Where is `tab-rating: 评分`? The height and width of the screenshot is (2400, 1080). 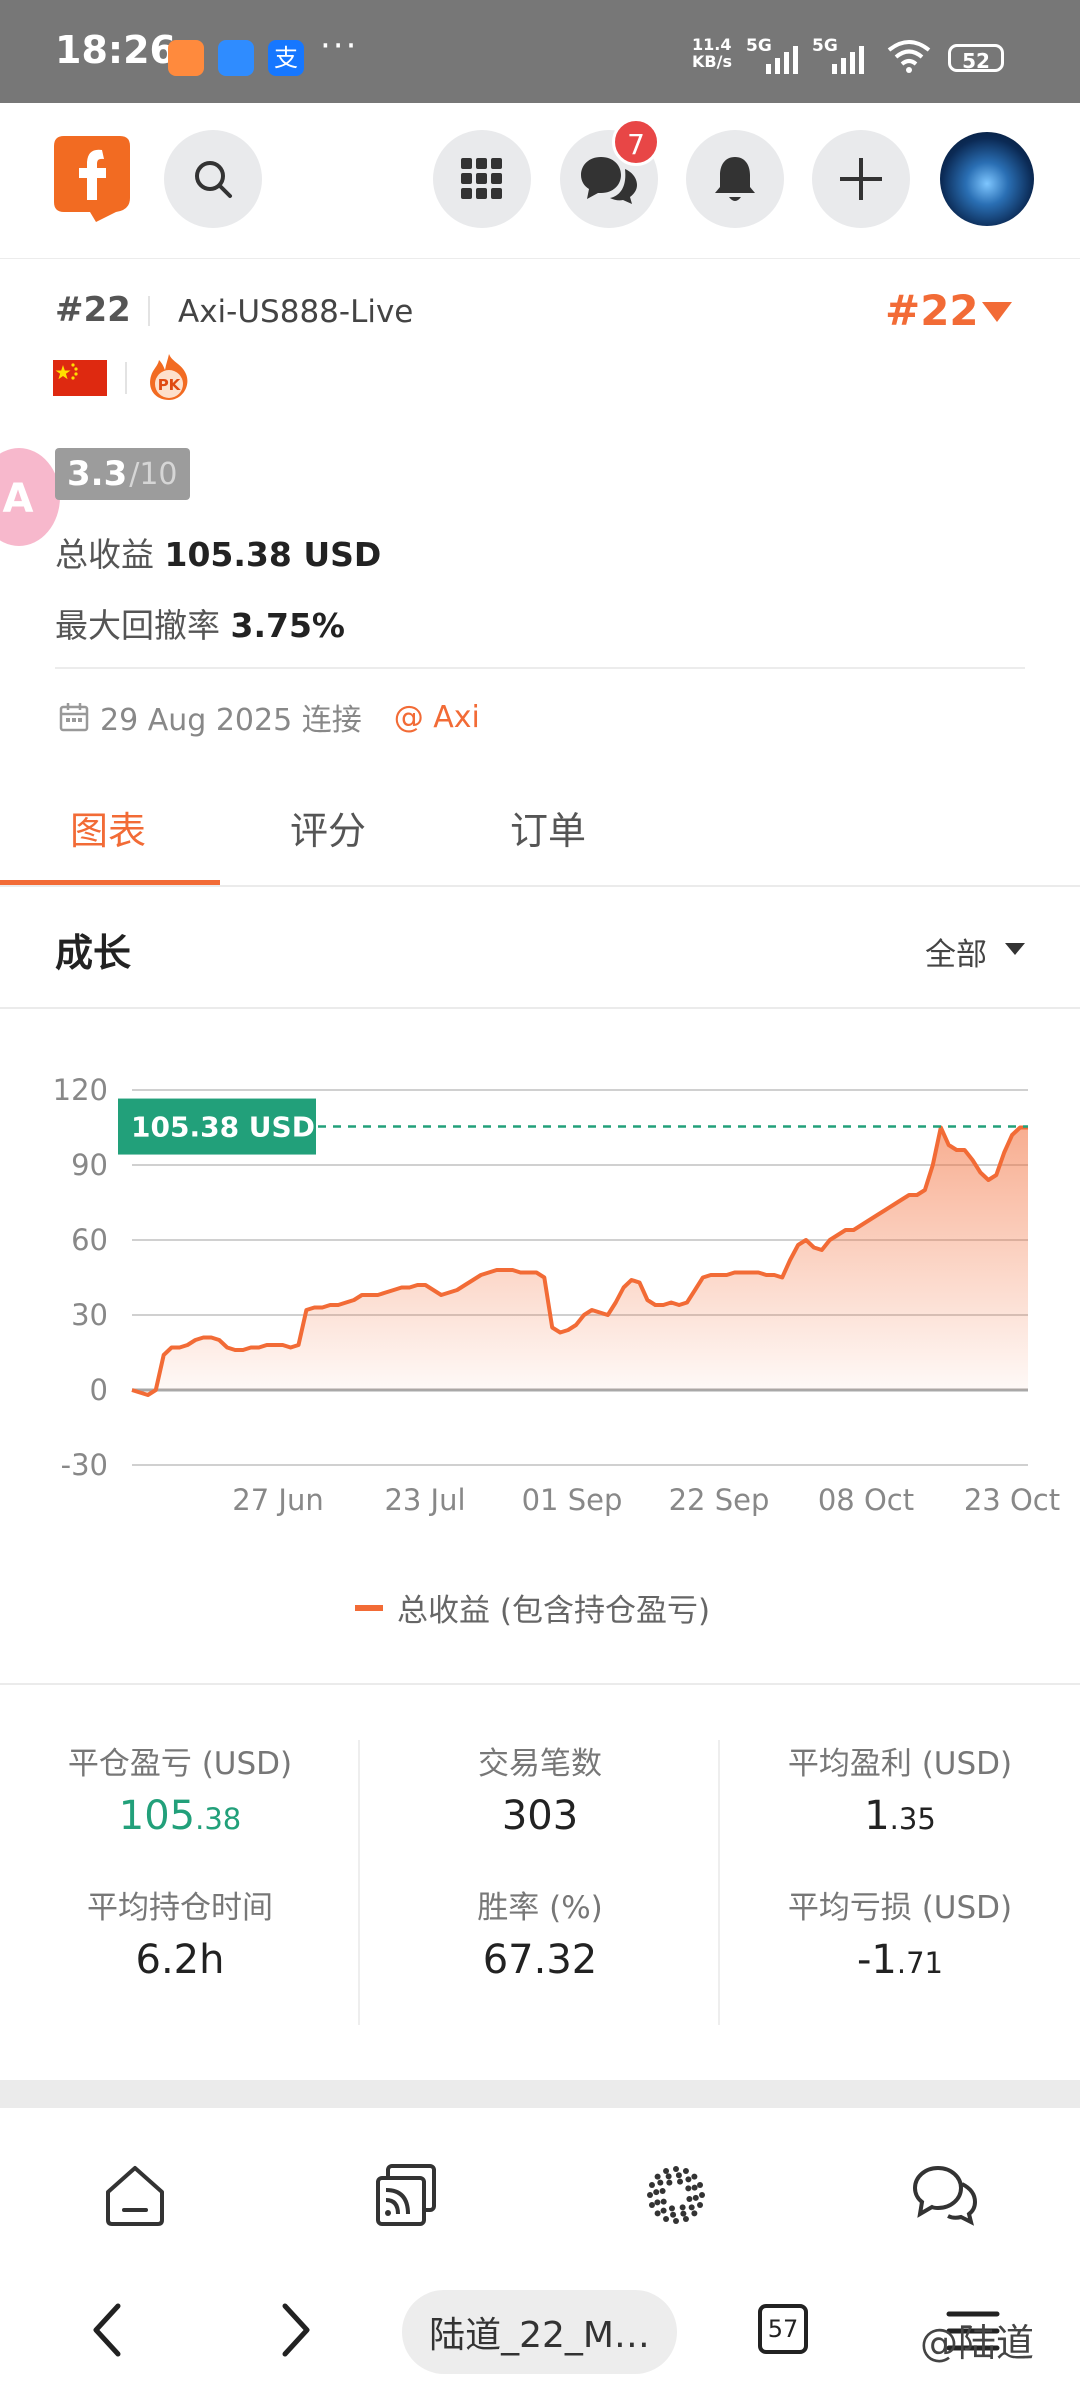
tab-rating: 评分 is located at coordinates (328, 827).